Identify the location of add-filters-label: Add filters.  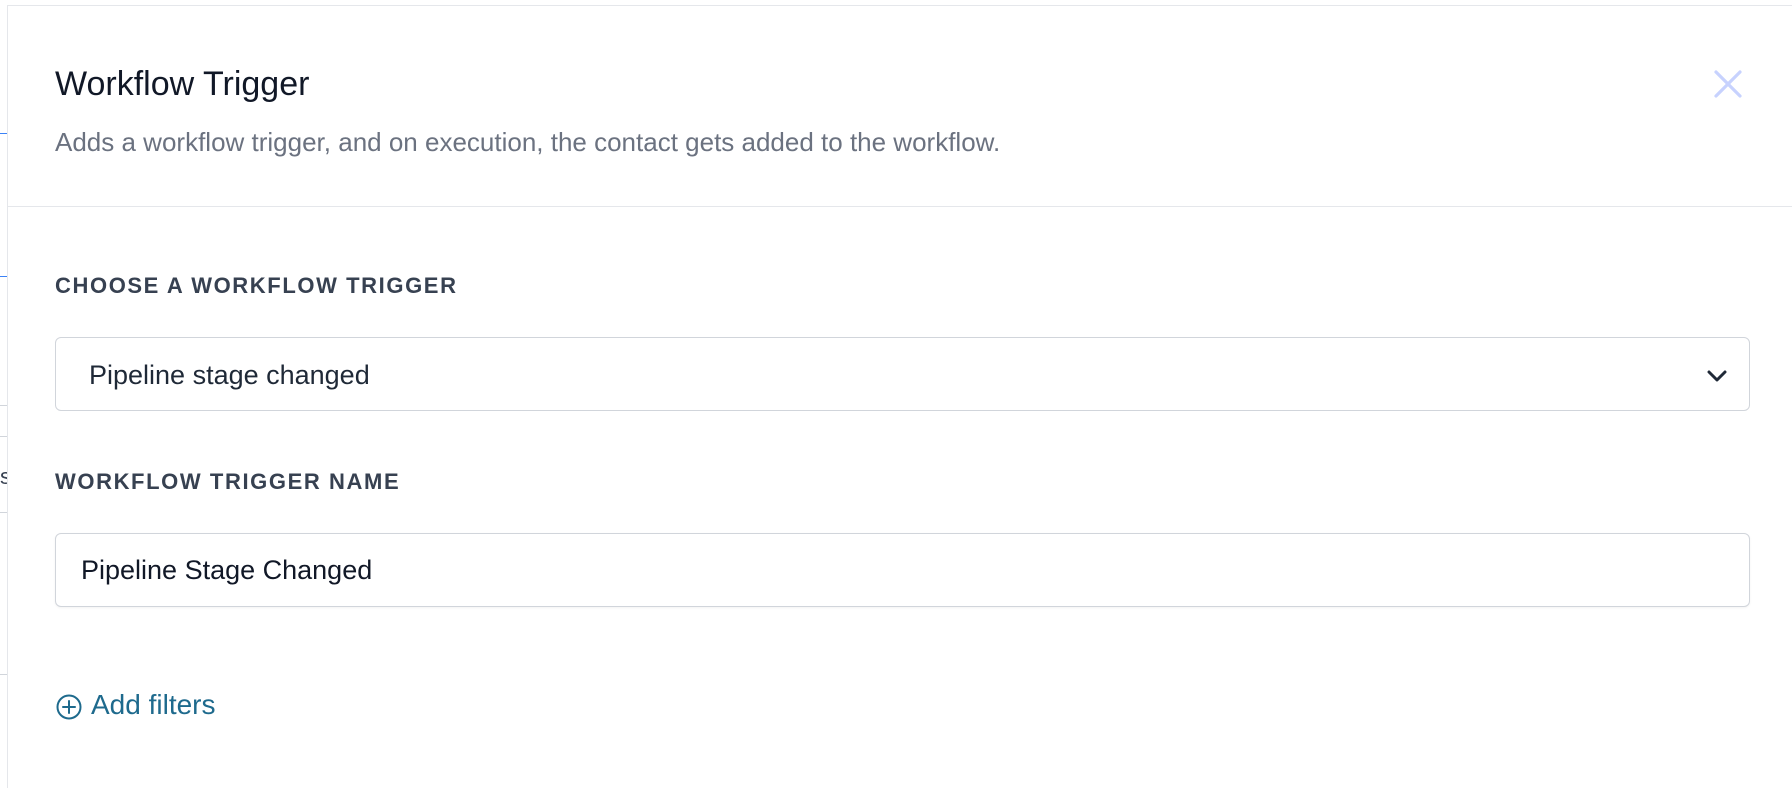
(153, 704).